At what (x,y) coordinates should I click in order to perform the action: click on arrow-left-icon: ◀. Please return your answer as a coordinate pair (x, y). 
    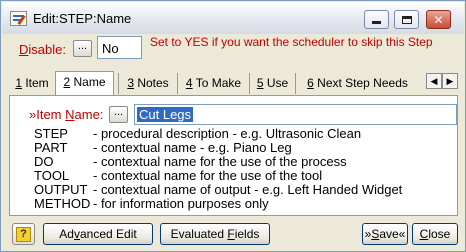
    Looking at the image, I should click on (434, 81).